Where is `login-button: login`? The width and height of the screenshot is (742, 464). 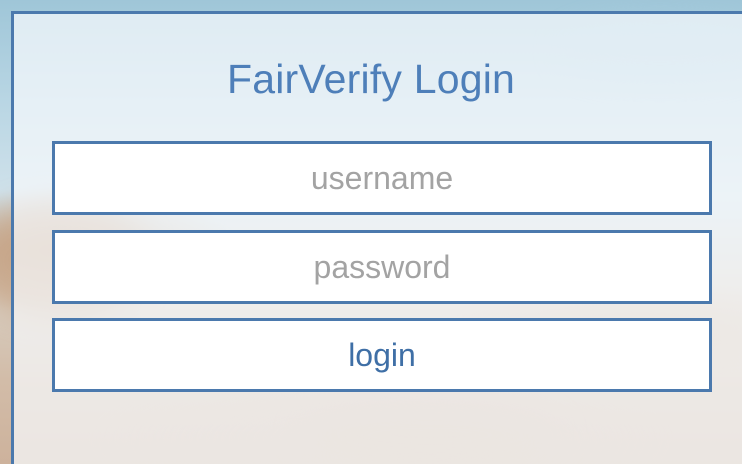 login-button: login is located at coordinates (382, 355).